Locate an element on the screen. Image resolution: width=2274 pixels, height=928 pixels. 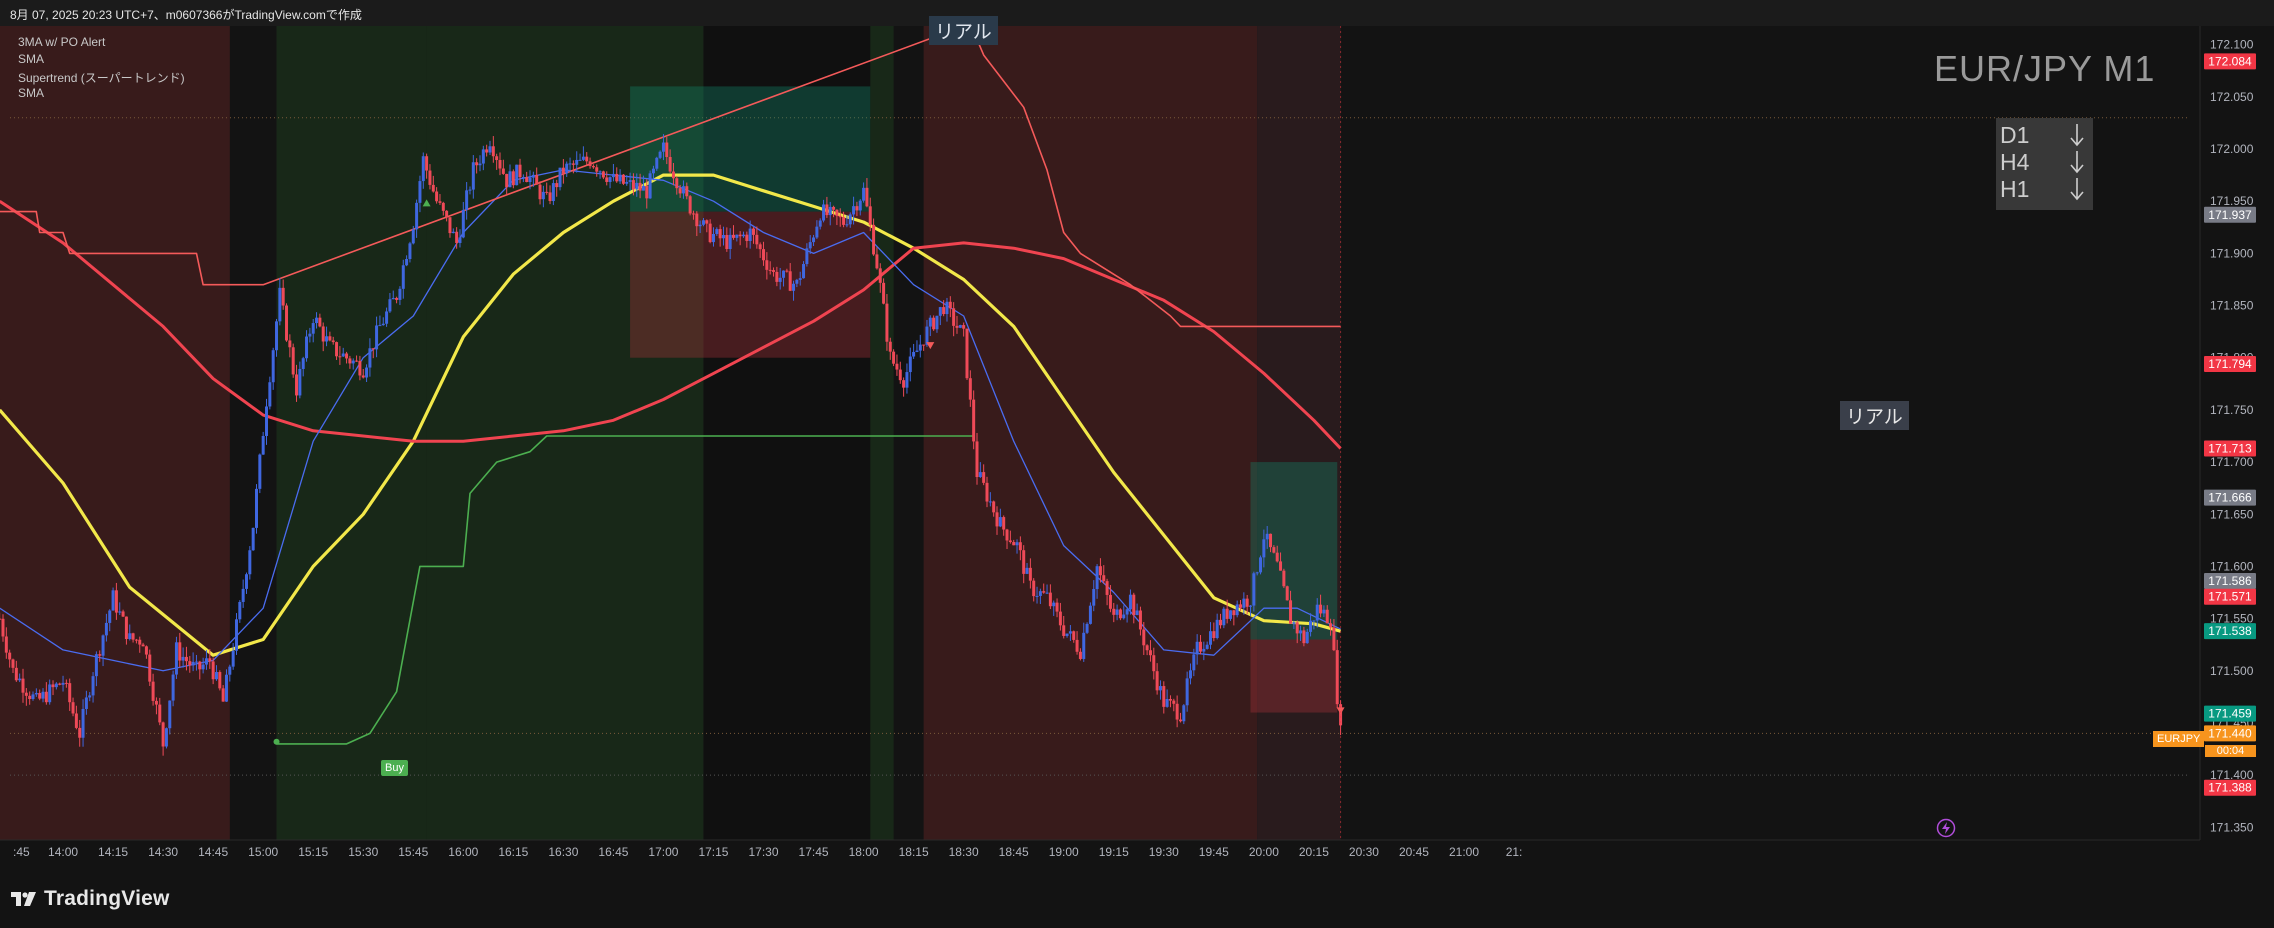
price-label-text: 172.084 is located at coordinates (2230, 61).